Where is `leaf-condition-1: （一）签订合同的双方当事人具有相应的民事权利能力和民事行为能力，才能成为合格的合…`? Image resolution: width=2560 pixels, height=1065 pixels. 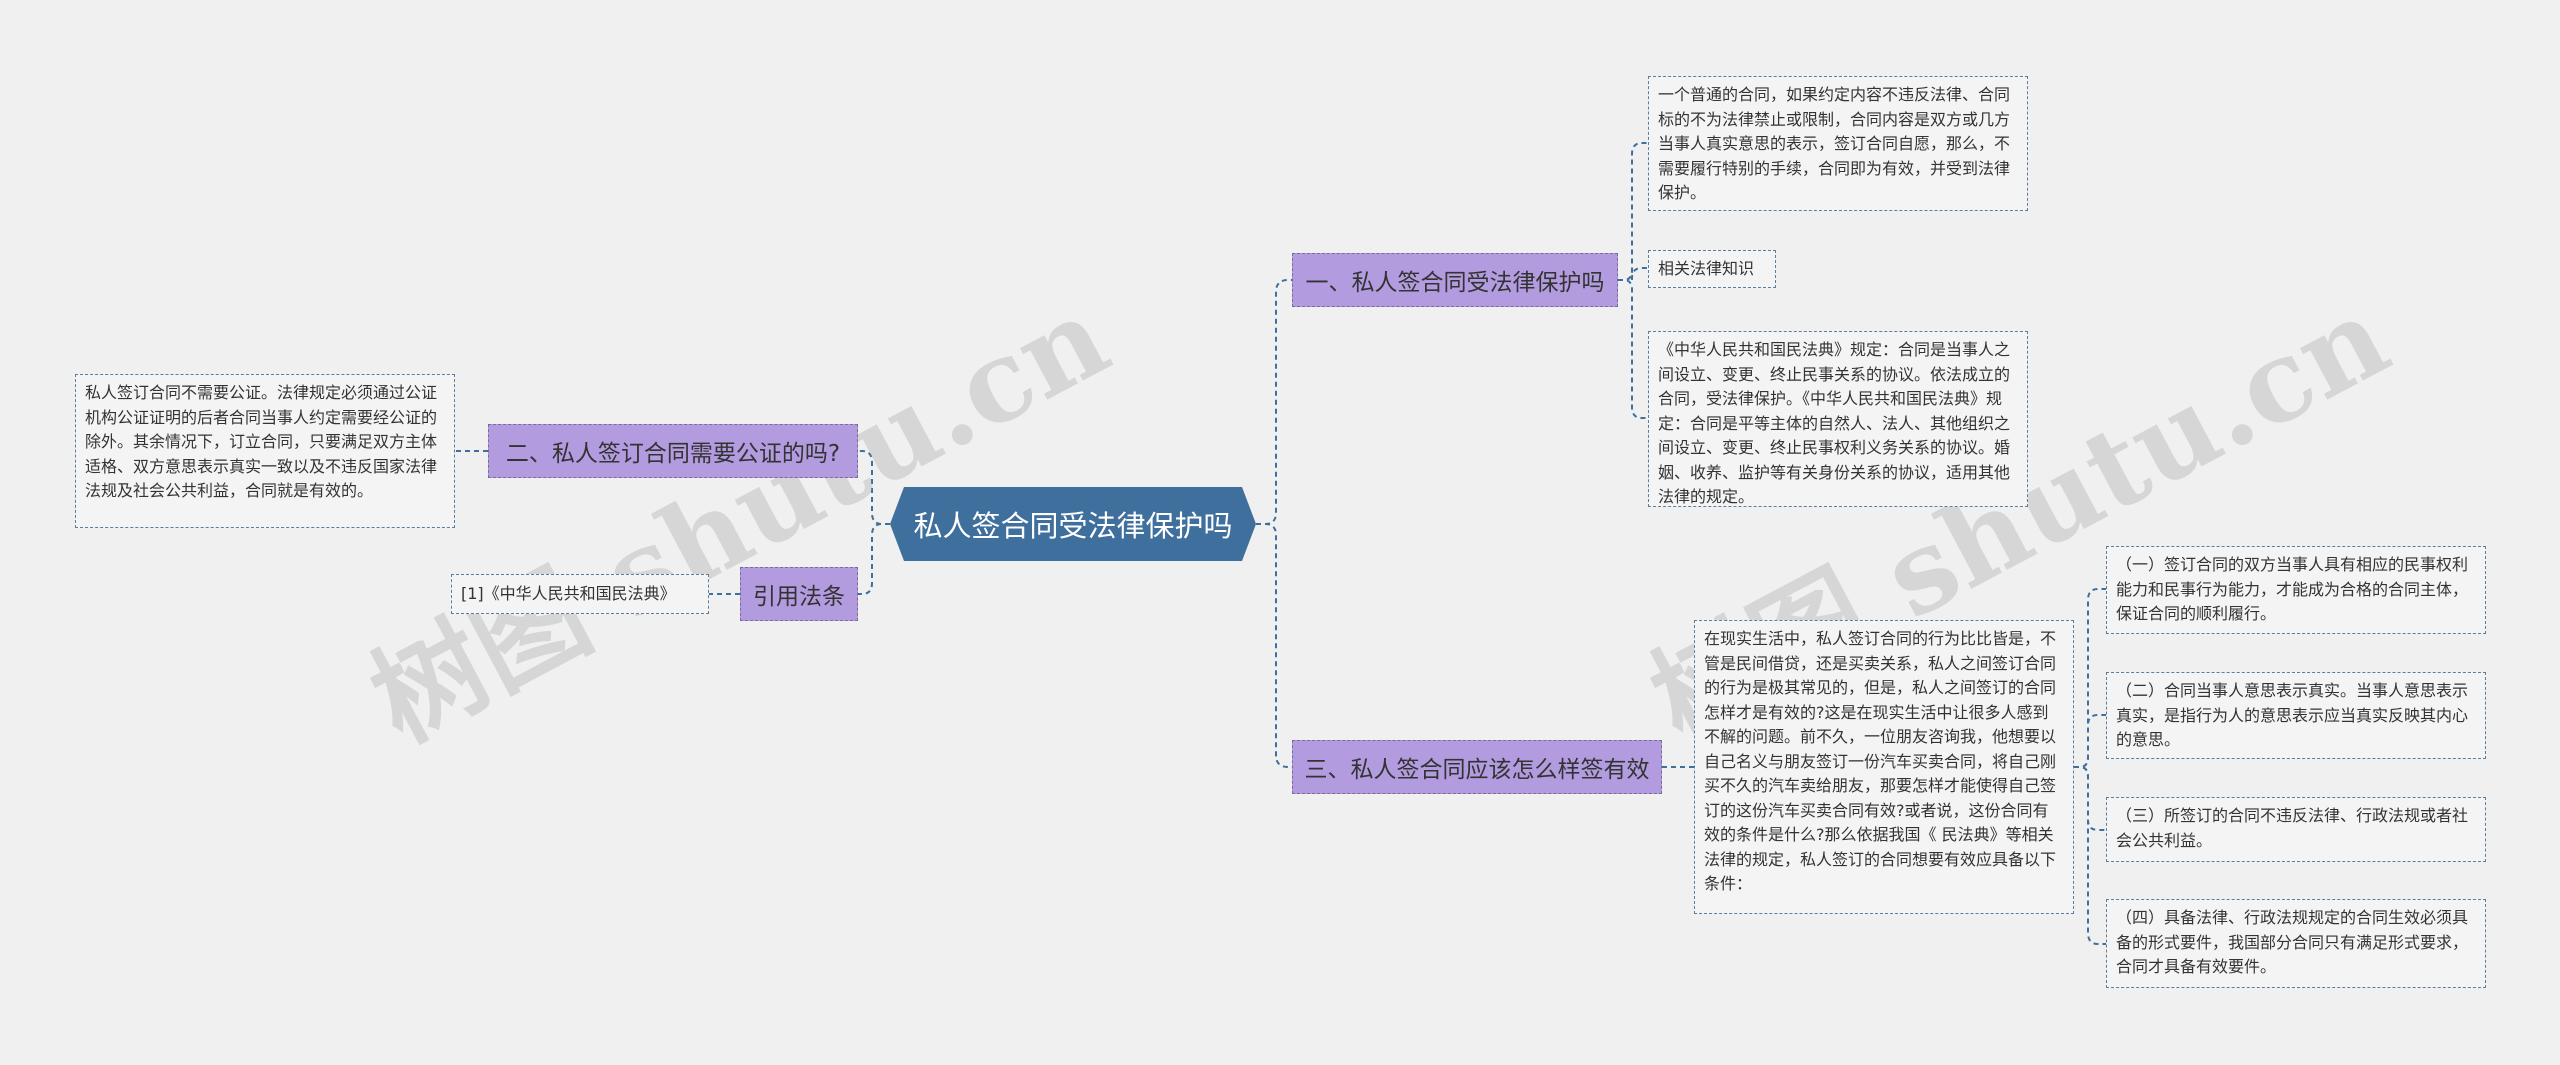 leaf-condition-1: （一）签订合同的双方当事人具有相应的民事权利能力和民事行为能力，才能成为合格的合… is located at coordinates (2296, 590).